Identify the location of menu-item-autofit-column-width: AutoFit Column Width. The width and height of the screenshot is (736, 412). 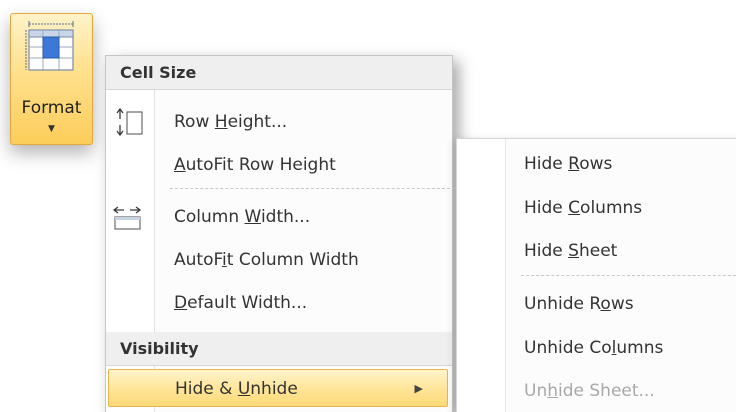
(278, 260).